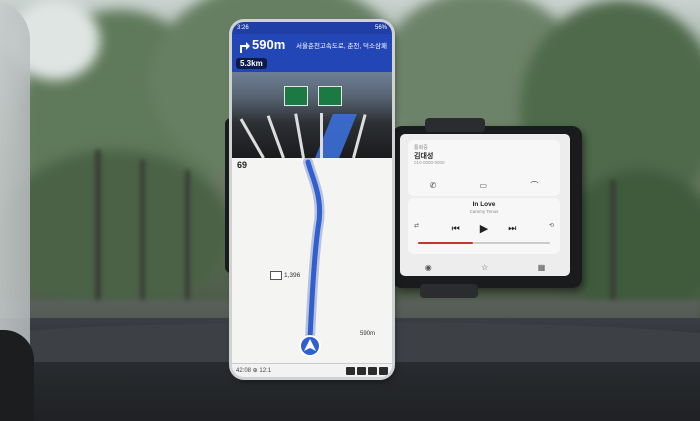 The image size is (700, 421). I want to click on playback-controls: ⏮ ▶ ⏭, so click(484, 228).